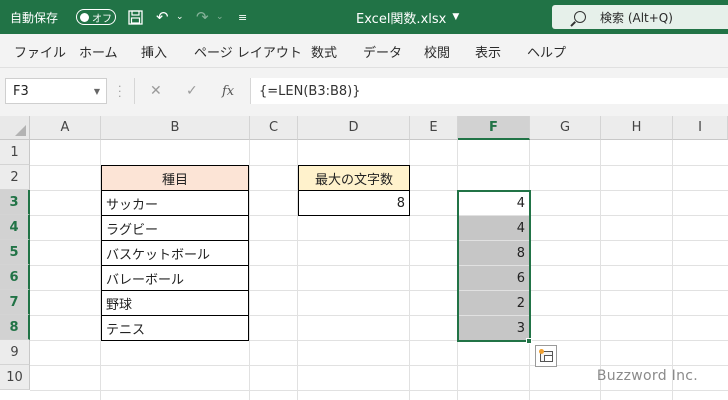 This screenshot has width=728, height=400. What do you see at coordinates (15, 377) in the screenshot?
I see `row-header-10: 10` at bounding box center [15, 377].